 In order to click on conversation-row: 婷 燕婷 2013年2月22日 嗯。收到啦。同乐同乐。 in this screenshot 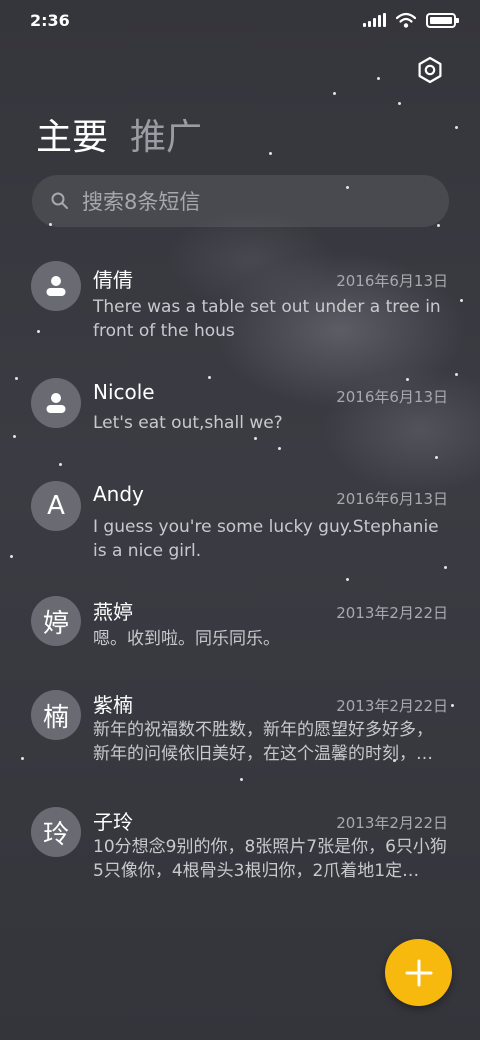, I will do `click(240, 634)`.